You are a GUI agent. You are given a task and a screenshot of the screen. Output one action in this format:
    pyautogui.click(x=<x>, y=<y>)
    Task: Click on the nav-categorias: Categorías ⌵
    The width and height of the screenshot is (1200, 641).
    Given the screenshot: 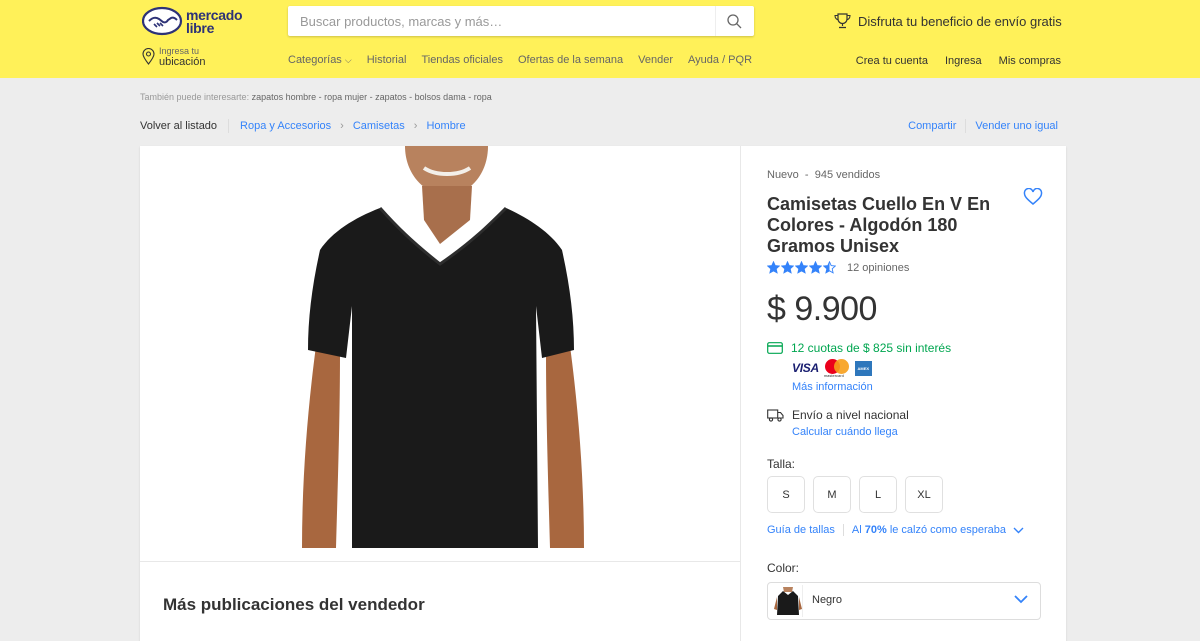 What is the action you would take?
    pyautogui.click(x=320, y=60)
    